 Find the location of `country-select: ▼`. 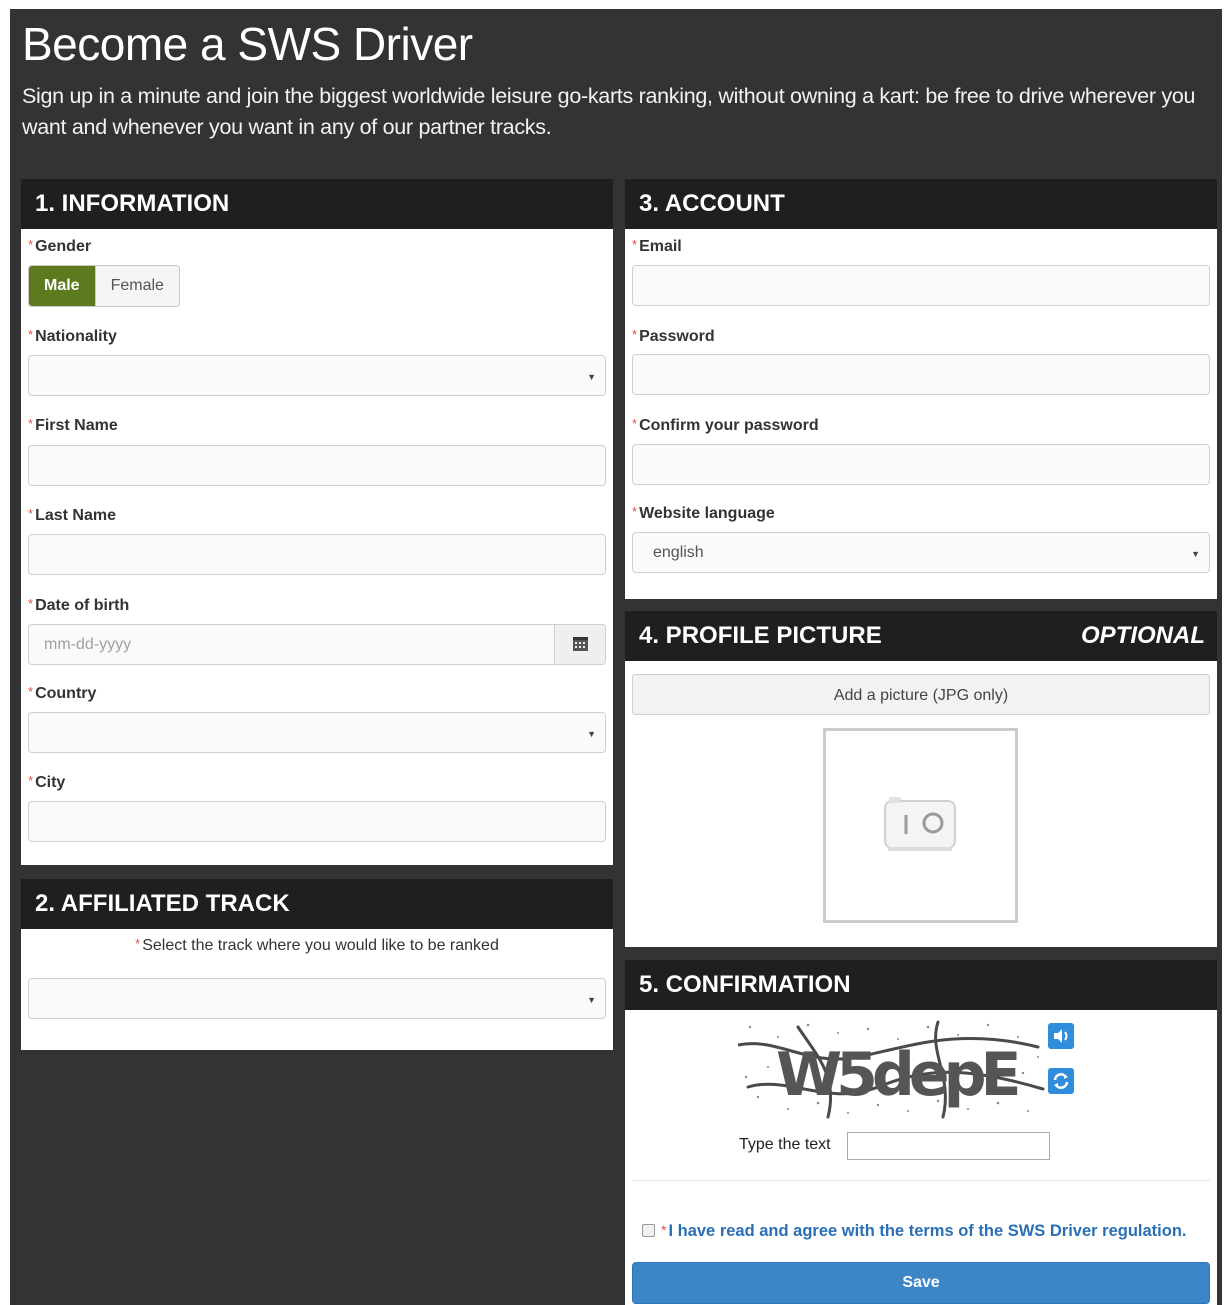

country-select: ▼ is located at coordinates (317, 732).